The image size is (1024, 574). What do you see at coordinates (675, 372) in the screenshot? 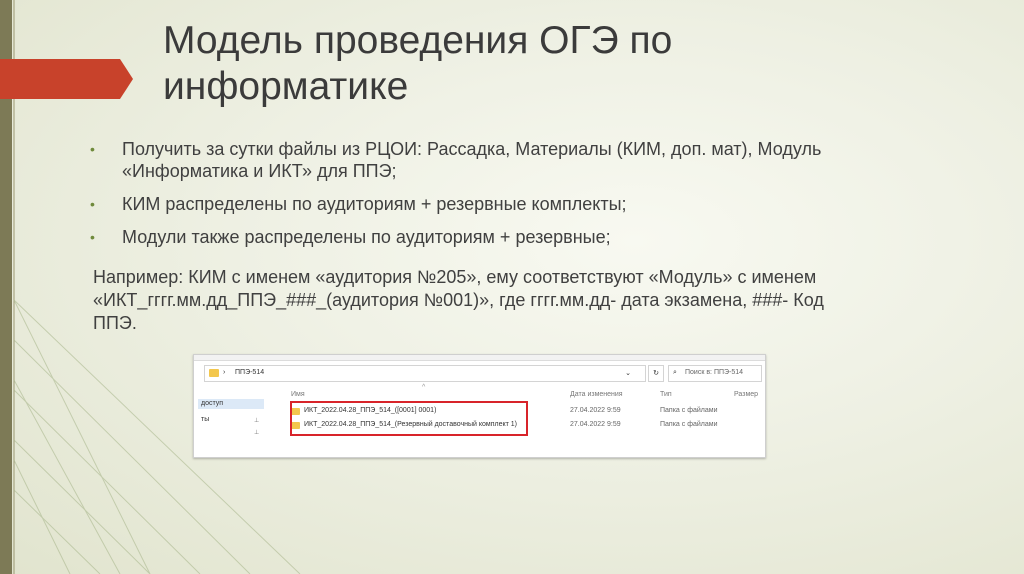
I see `search-icon: ⌕` at bounding box center [675, 372].